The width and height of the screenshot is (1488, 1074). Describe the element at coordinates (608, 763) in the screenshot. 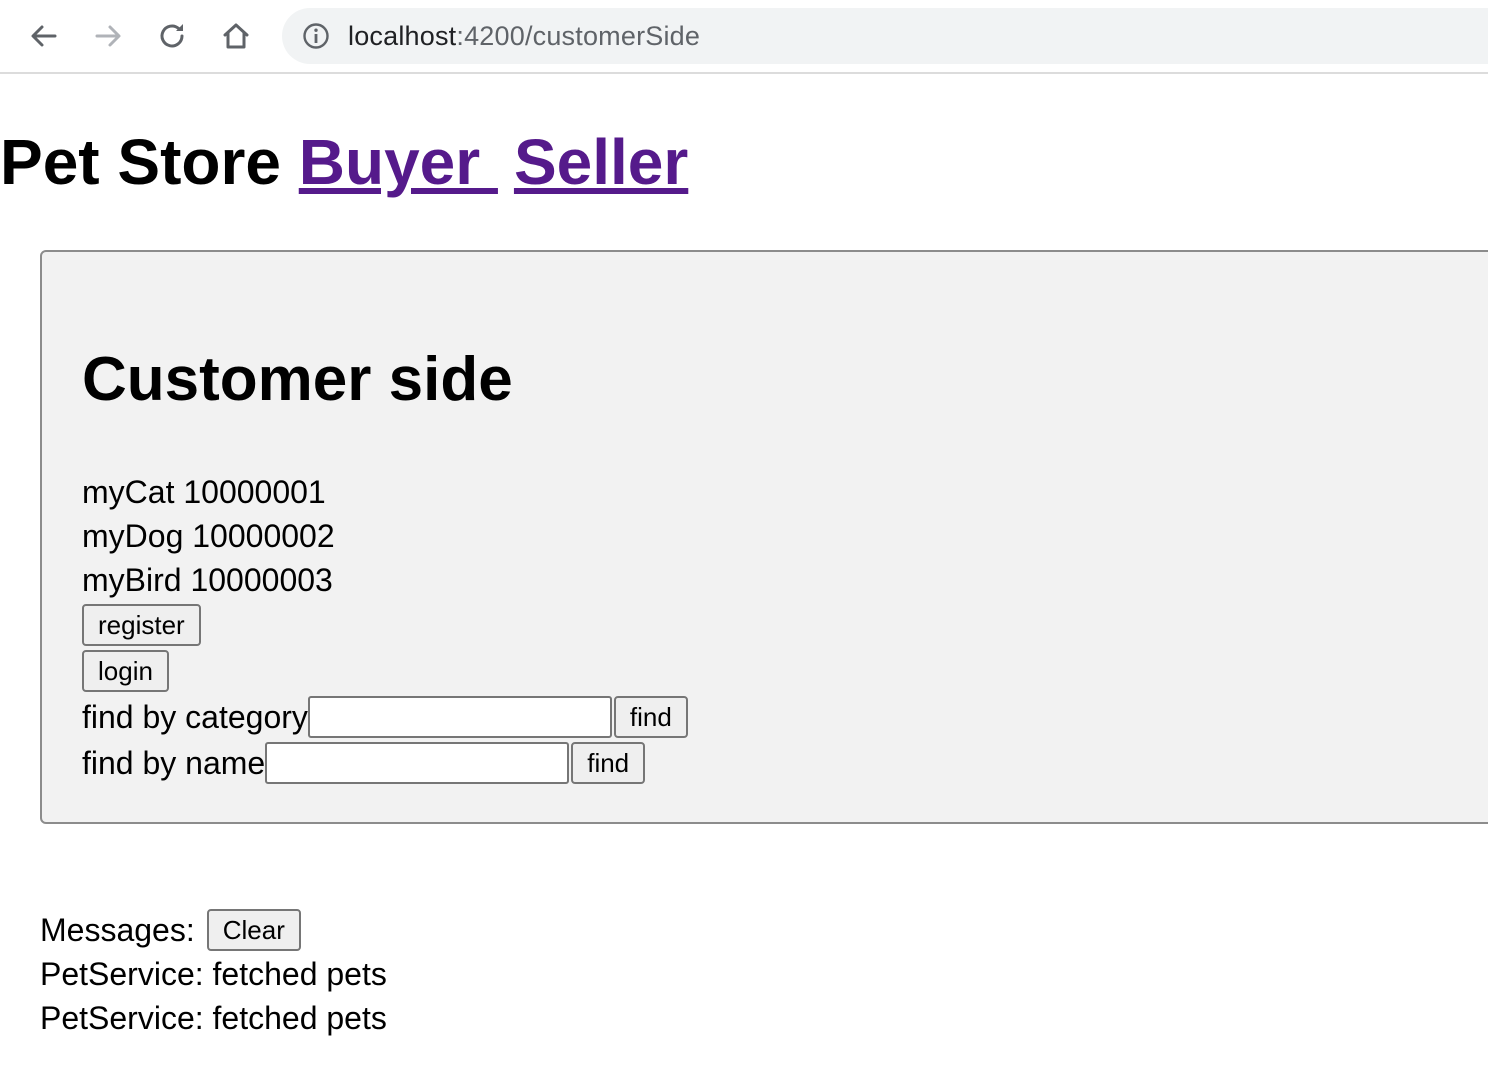

I see `find-name-button: find` at that location.